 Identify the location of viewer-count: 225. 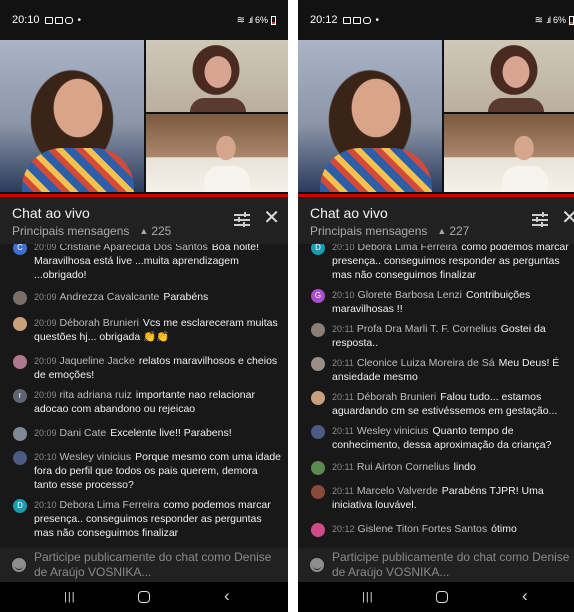
(161, 231).